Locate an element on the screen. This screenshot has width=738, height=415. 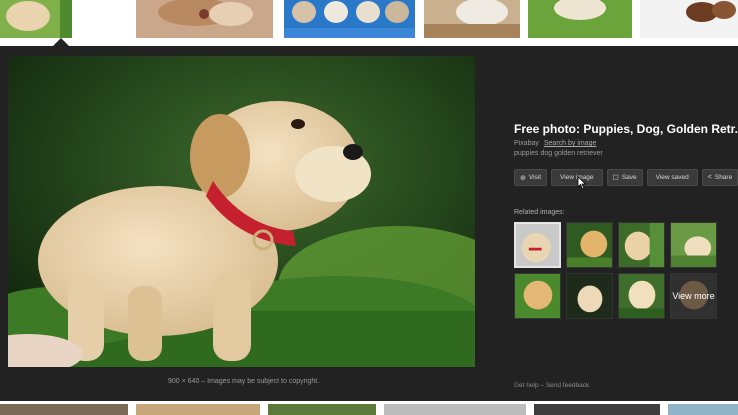
search-by-image-link: Search by image is located at coordinates (570, 143).